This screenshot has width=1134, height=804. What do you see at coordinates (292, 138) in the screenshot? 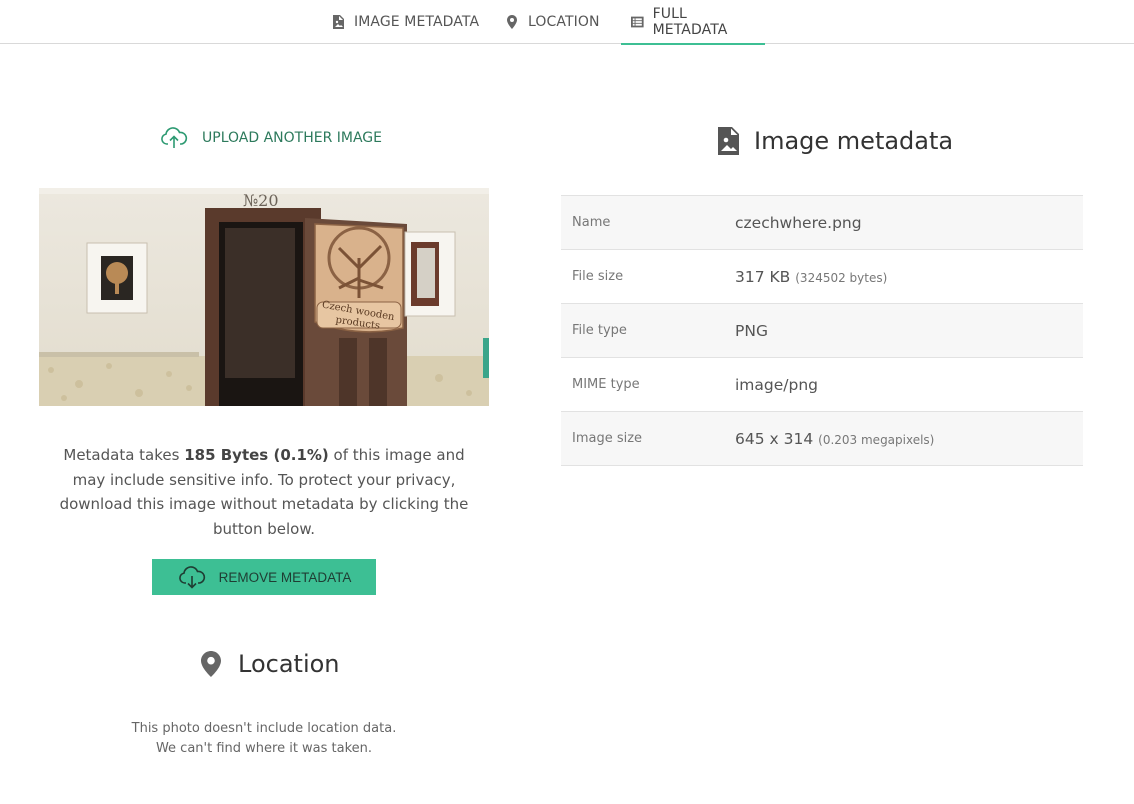
I see `upload-label: UPLOAD ANOTHER IMAGE` at bounding box center [292, 138].